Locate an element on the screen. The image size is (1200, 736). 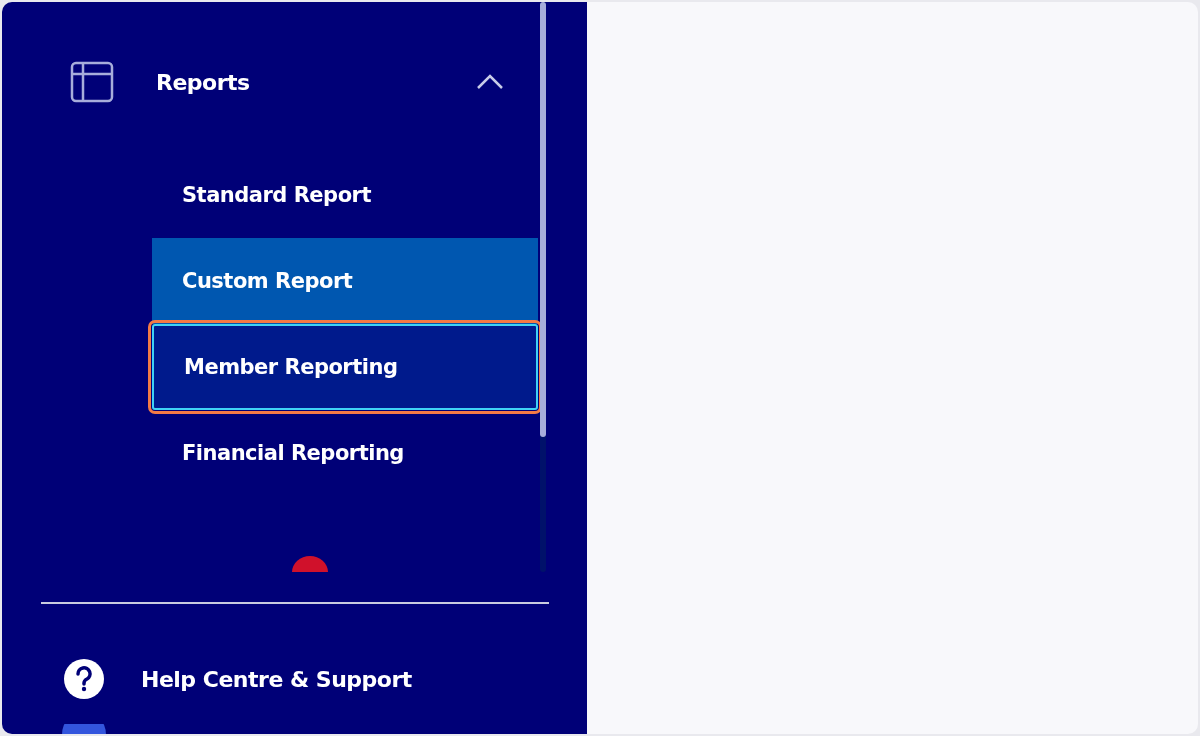
scrollbar-track is located at coordinates (543, 287).